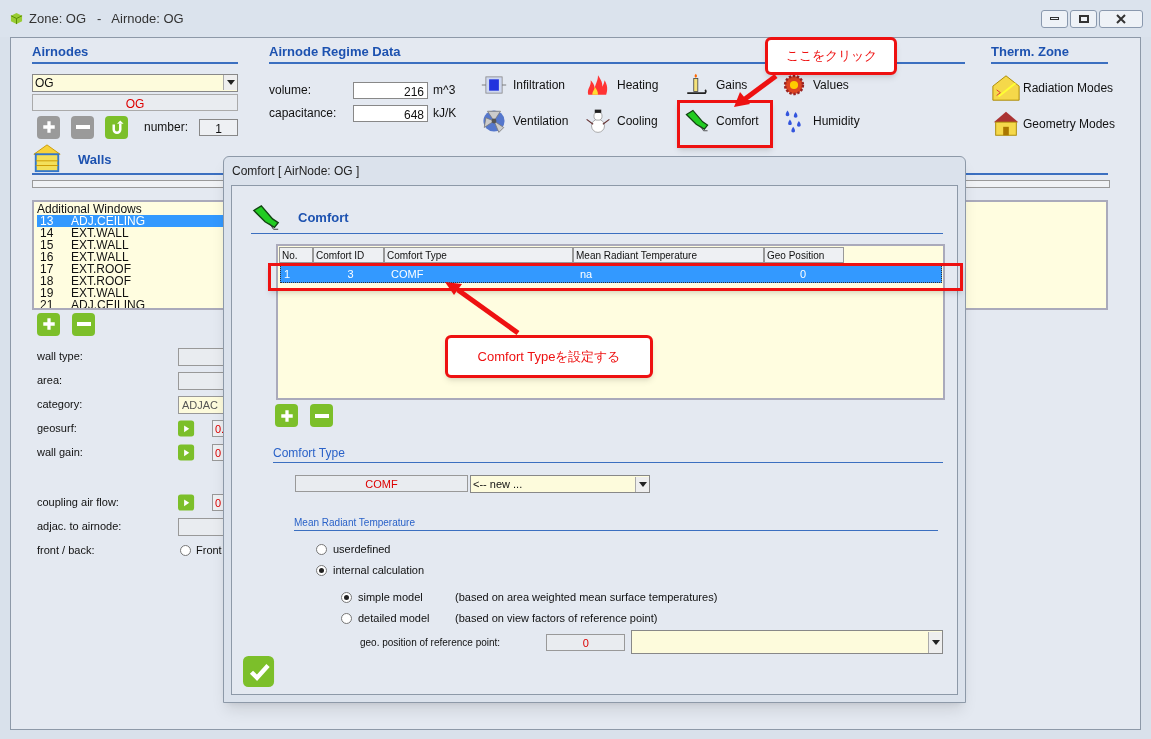 The width and height of the screenshot is (1151, 739). What do you see at coordinates (621, 120) in the screenshot?
I see `tool-button: Cooling` at bounding box center [621, 120].